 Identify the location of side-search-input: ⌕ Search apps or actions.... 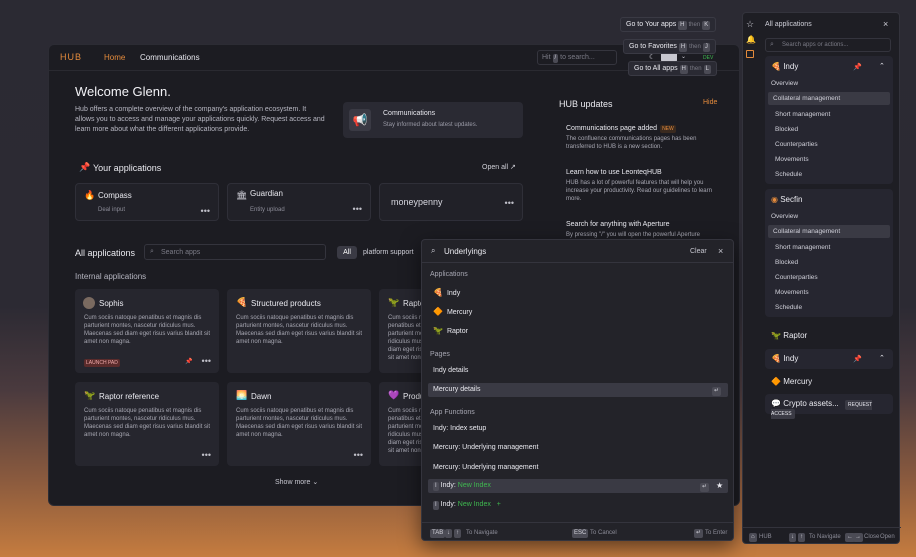
(828, 45).